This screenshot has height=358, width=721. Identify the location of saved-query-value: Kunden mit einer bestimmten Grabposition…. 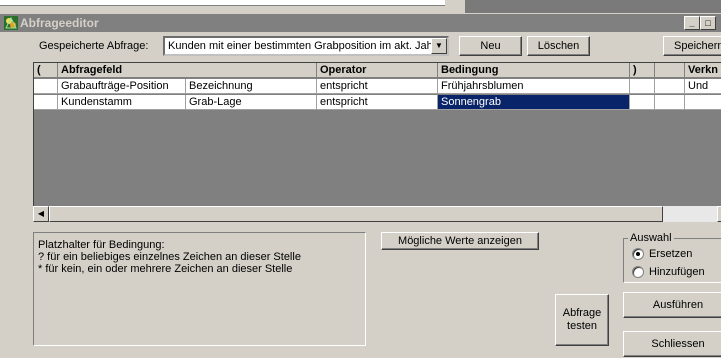
(302, 46).